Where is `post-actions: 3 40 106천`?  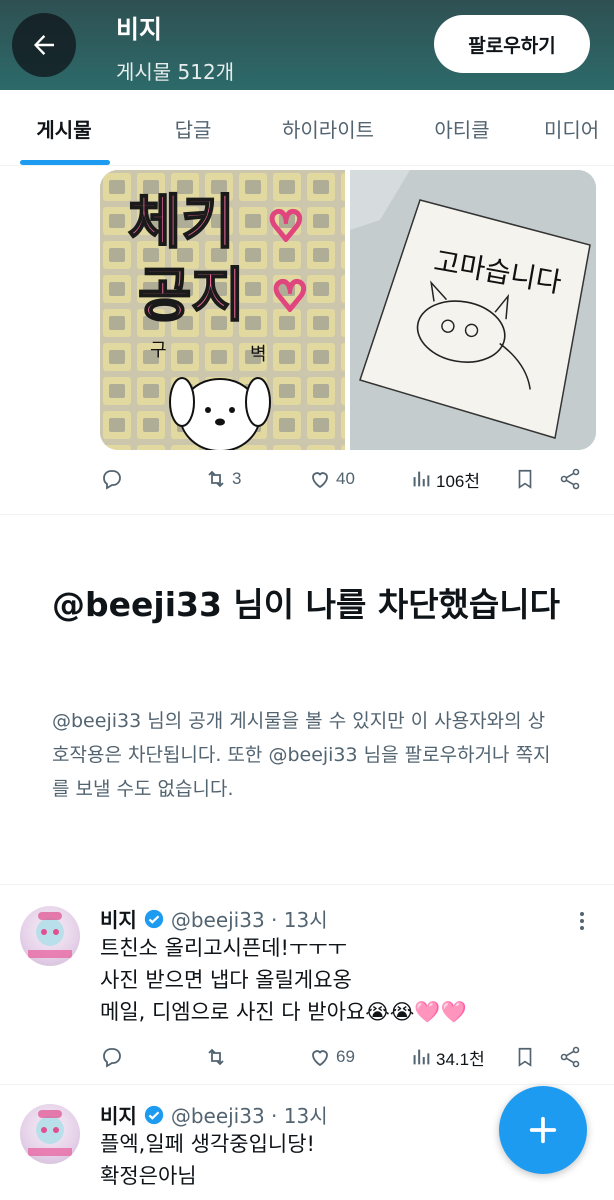
post-actions: 3 40 106천 is located at coordinates (345, 479).